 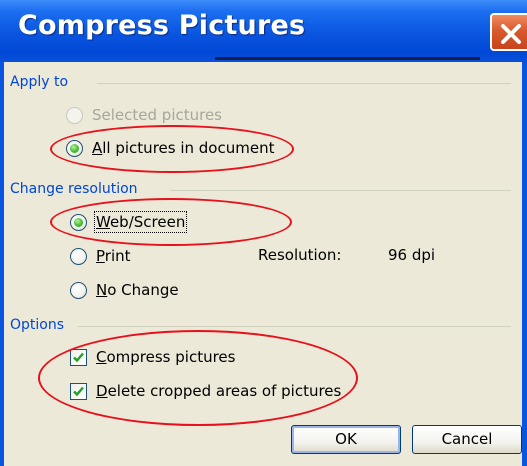 What do you see at coordinates (524, 264) in the screenshot?
I see `window-frame-right` at bounding box center [524, 264].